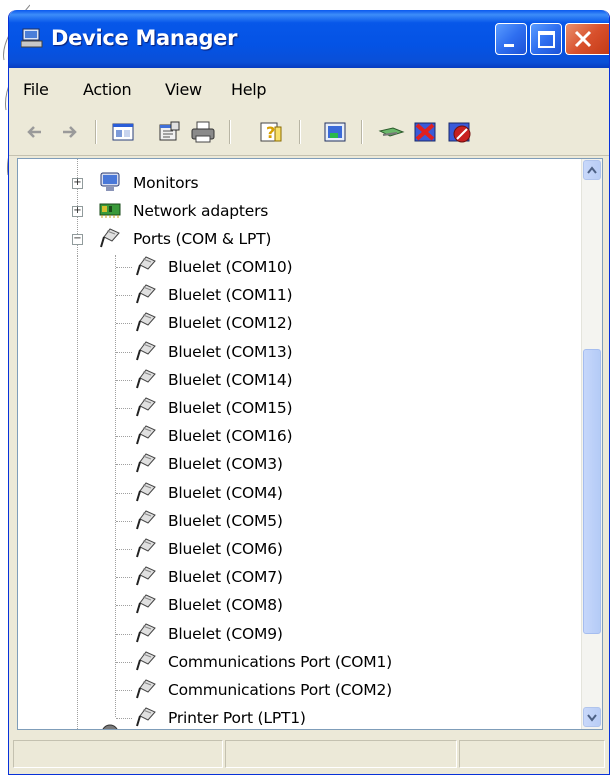 This screenshot has width=610, height=775. I want to click on network-adapter-icon, so click(110, 210).